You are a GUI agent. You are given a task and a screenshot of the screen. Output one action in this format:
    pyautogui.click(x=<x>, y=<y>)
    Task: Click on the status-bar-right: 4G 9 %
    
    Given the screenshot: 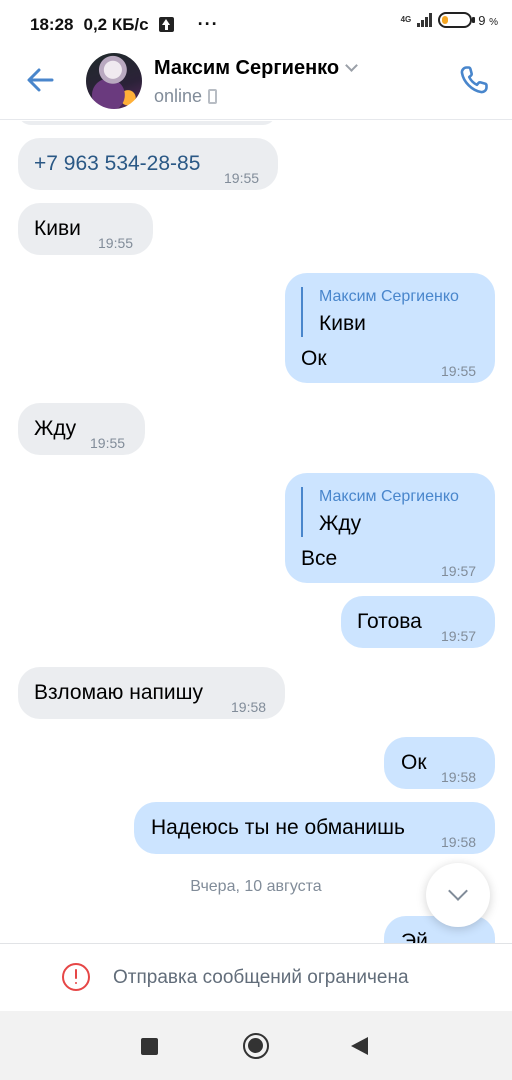 What is the action you would take?
    pyautogui.click(x=449, y=20)
    